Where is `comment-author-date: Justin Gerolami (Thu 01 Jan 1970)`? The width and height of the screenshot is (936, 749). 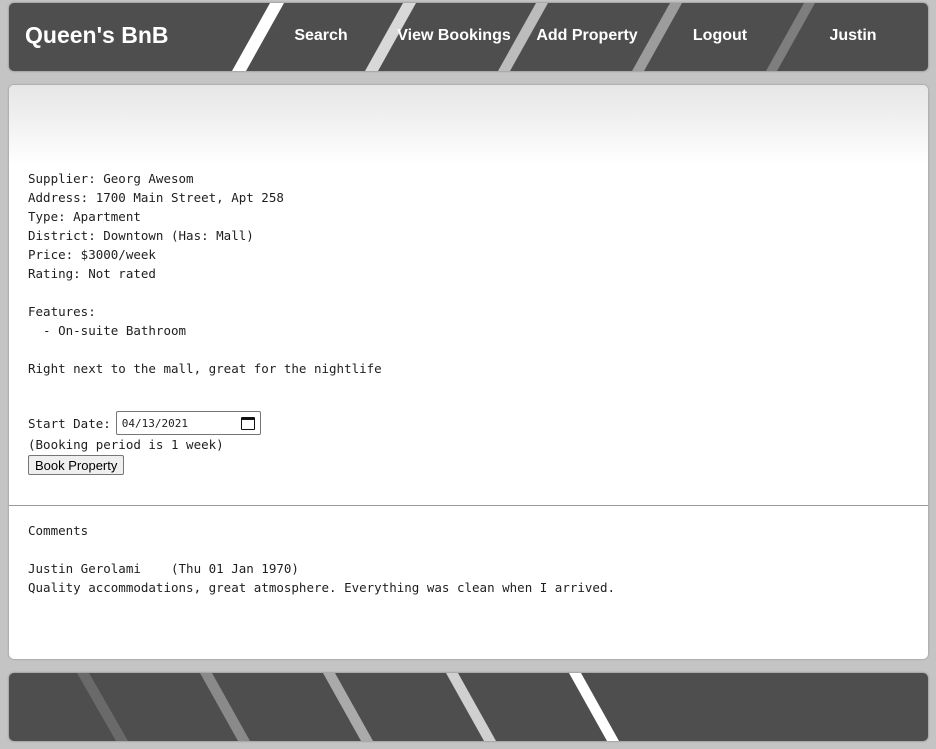 comment-author-date: Justin Gerolami (Thu 01 Jan 1970) is located at coordinates (163, 568).